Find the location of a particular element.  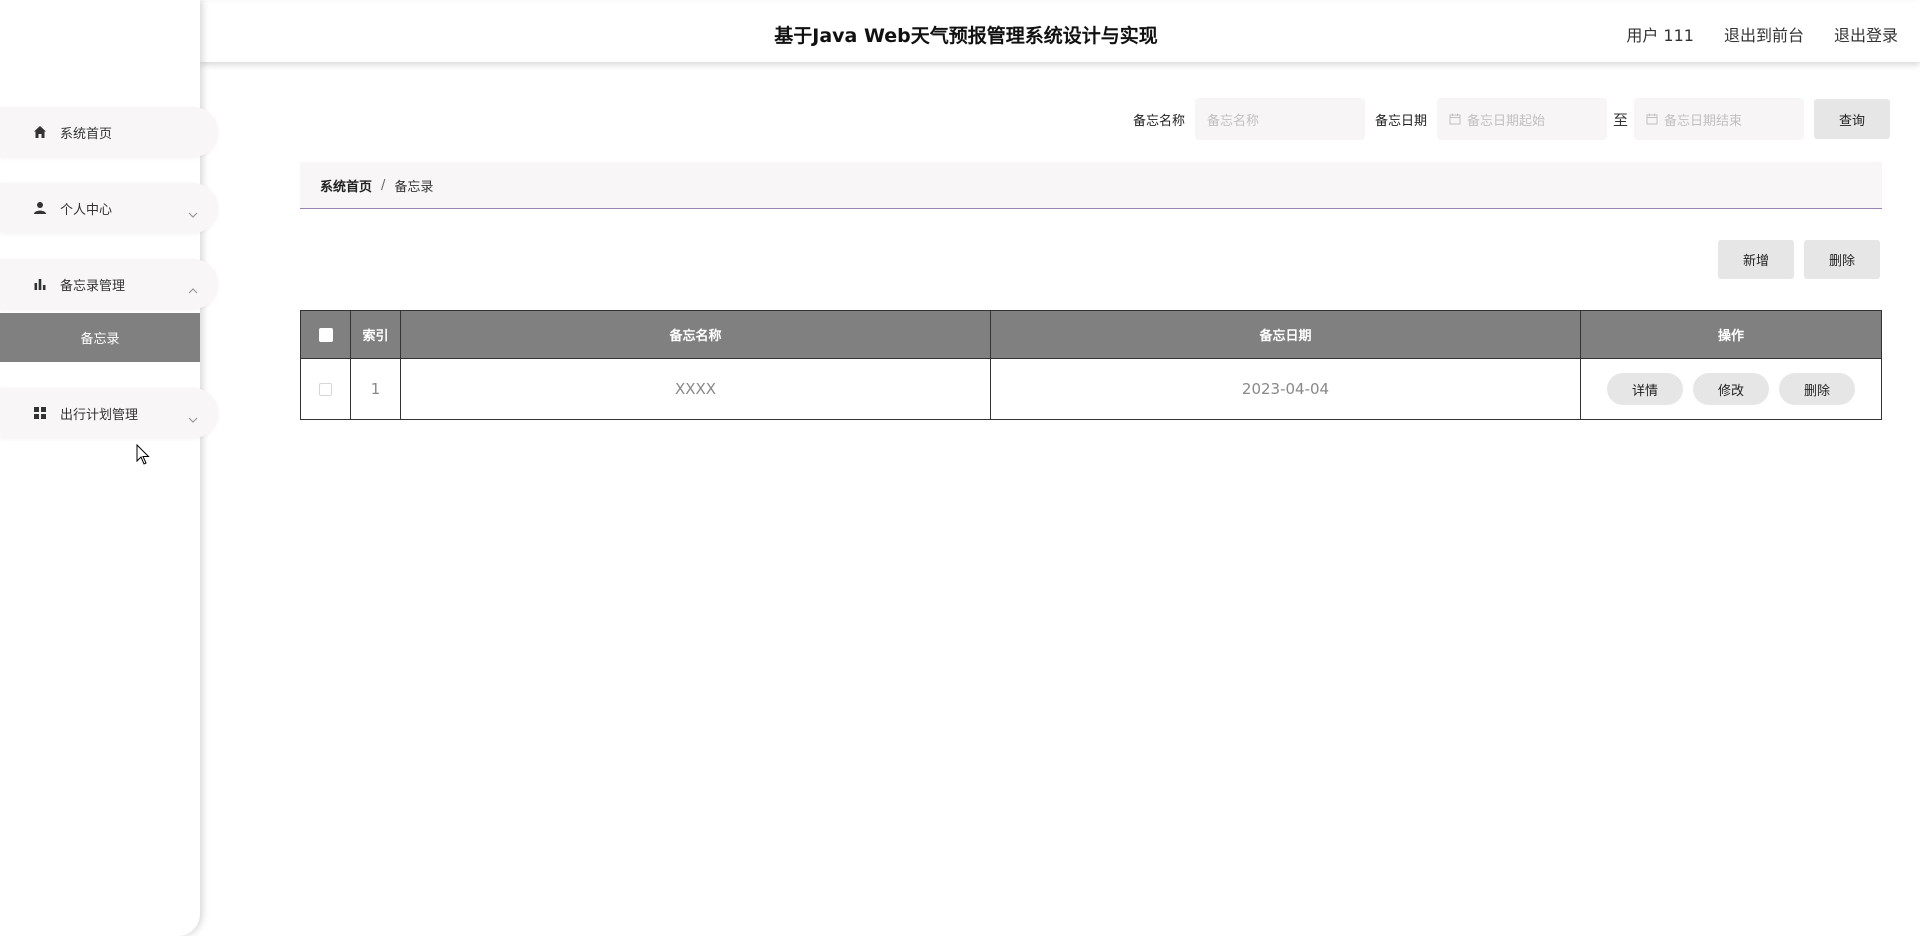

logout-link: 退出登录 is located at coordinates (1866, 34).